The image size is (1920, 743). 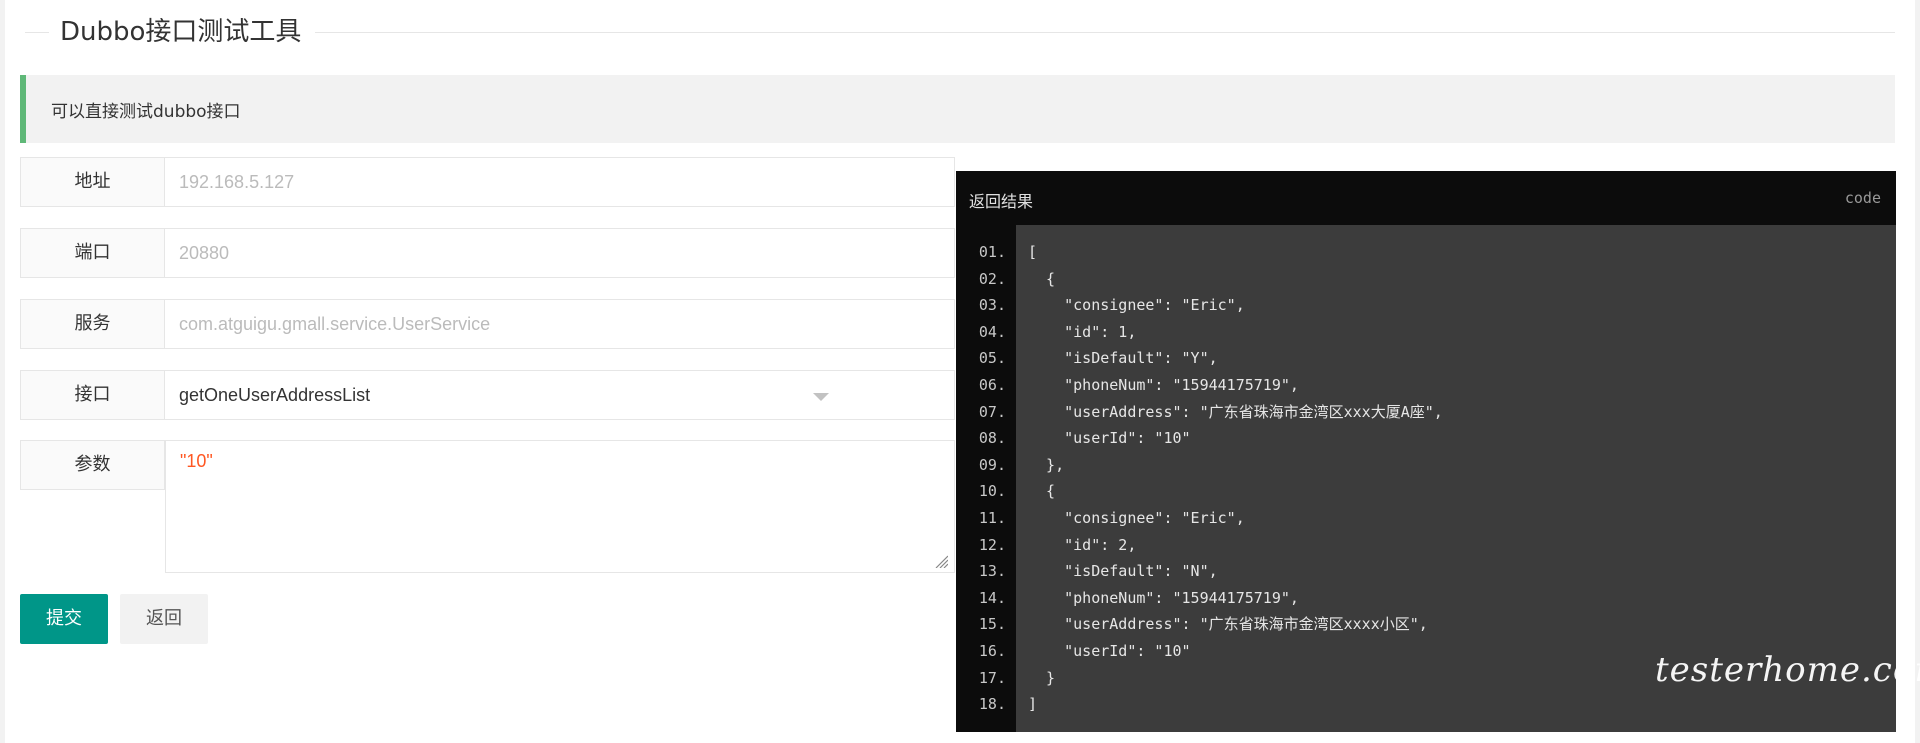 What do you see at coordinates (237, 182) in the screenshot?
I see `address-placeholder: 192.168.5.127` at bounding box center [237, 182].